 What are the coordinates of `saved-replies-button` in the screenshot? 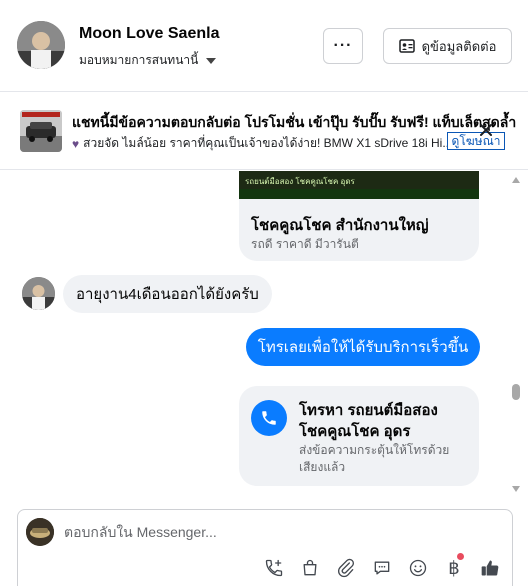 It's located at (382, 568).